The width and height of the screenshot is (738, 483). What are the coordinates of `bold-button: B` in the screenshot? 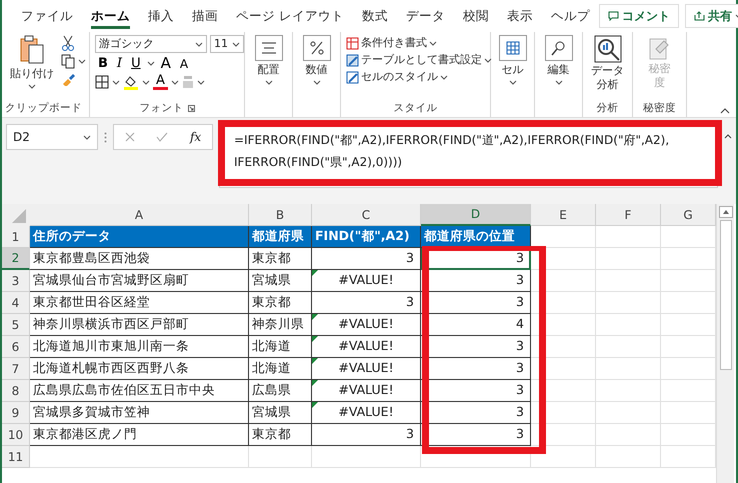 It's located at (103, 63).